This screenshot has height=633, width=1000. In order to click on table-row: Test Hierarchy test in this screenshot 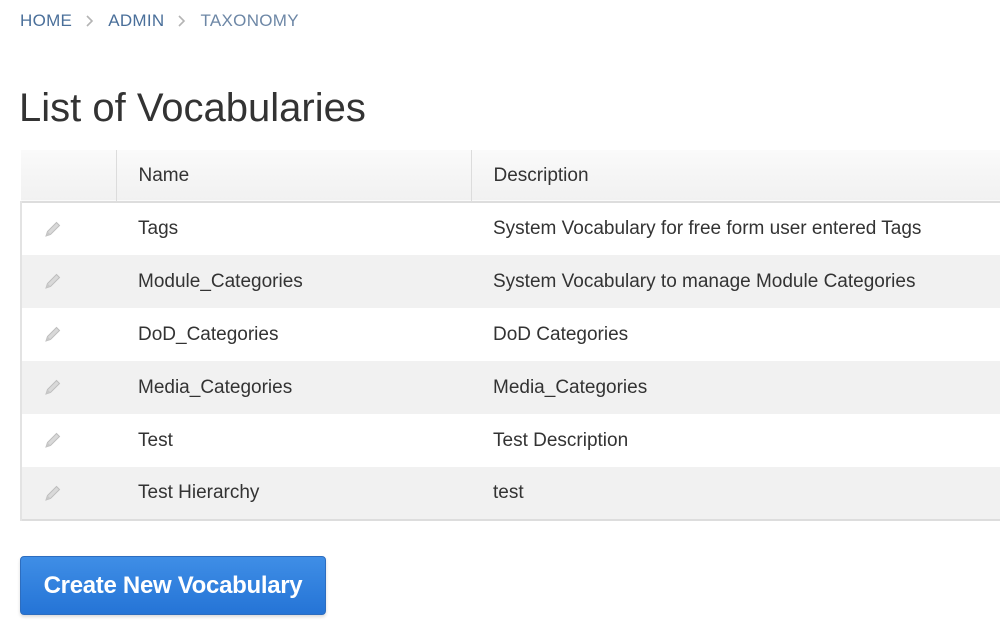, I will do `click(510, 493)`.